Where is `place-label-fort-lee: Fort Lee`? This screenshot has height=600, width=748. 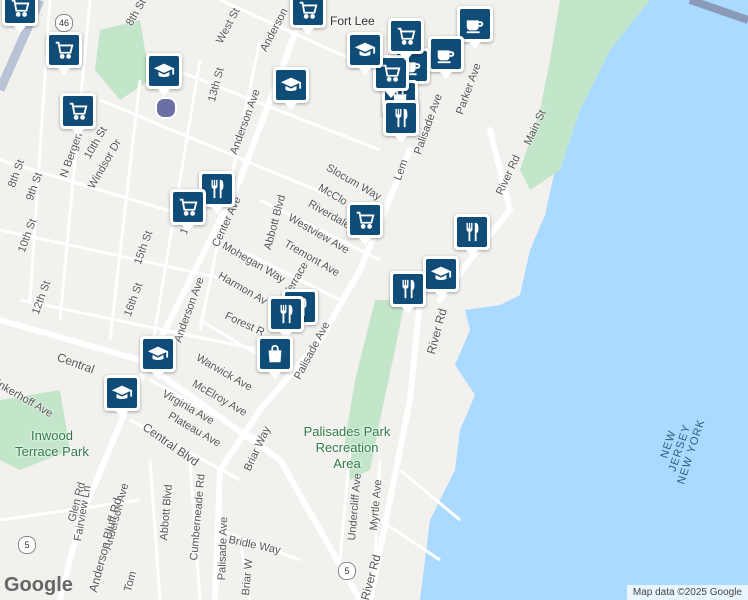 place-label-fort-lee: Fort Lee is located at coordinates (352, 21).